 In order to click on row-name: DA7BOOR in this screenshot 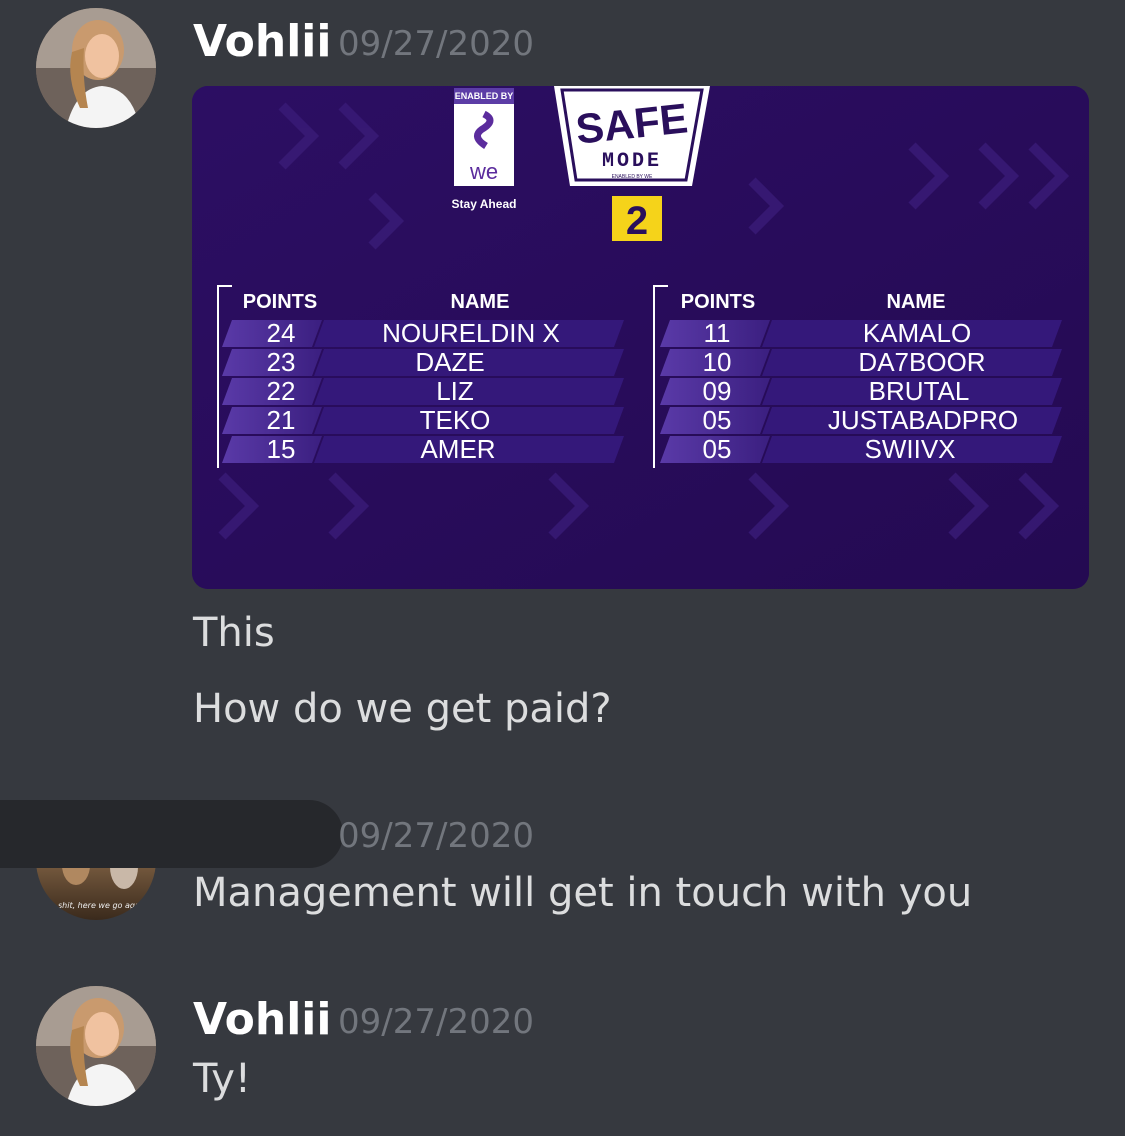, I will do `click(921, 362)`.